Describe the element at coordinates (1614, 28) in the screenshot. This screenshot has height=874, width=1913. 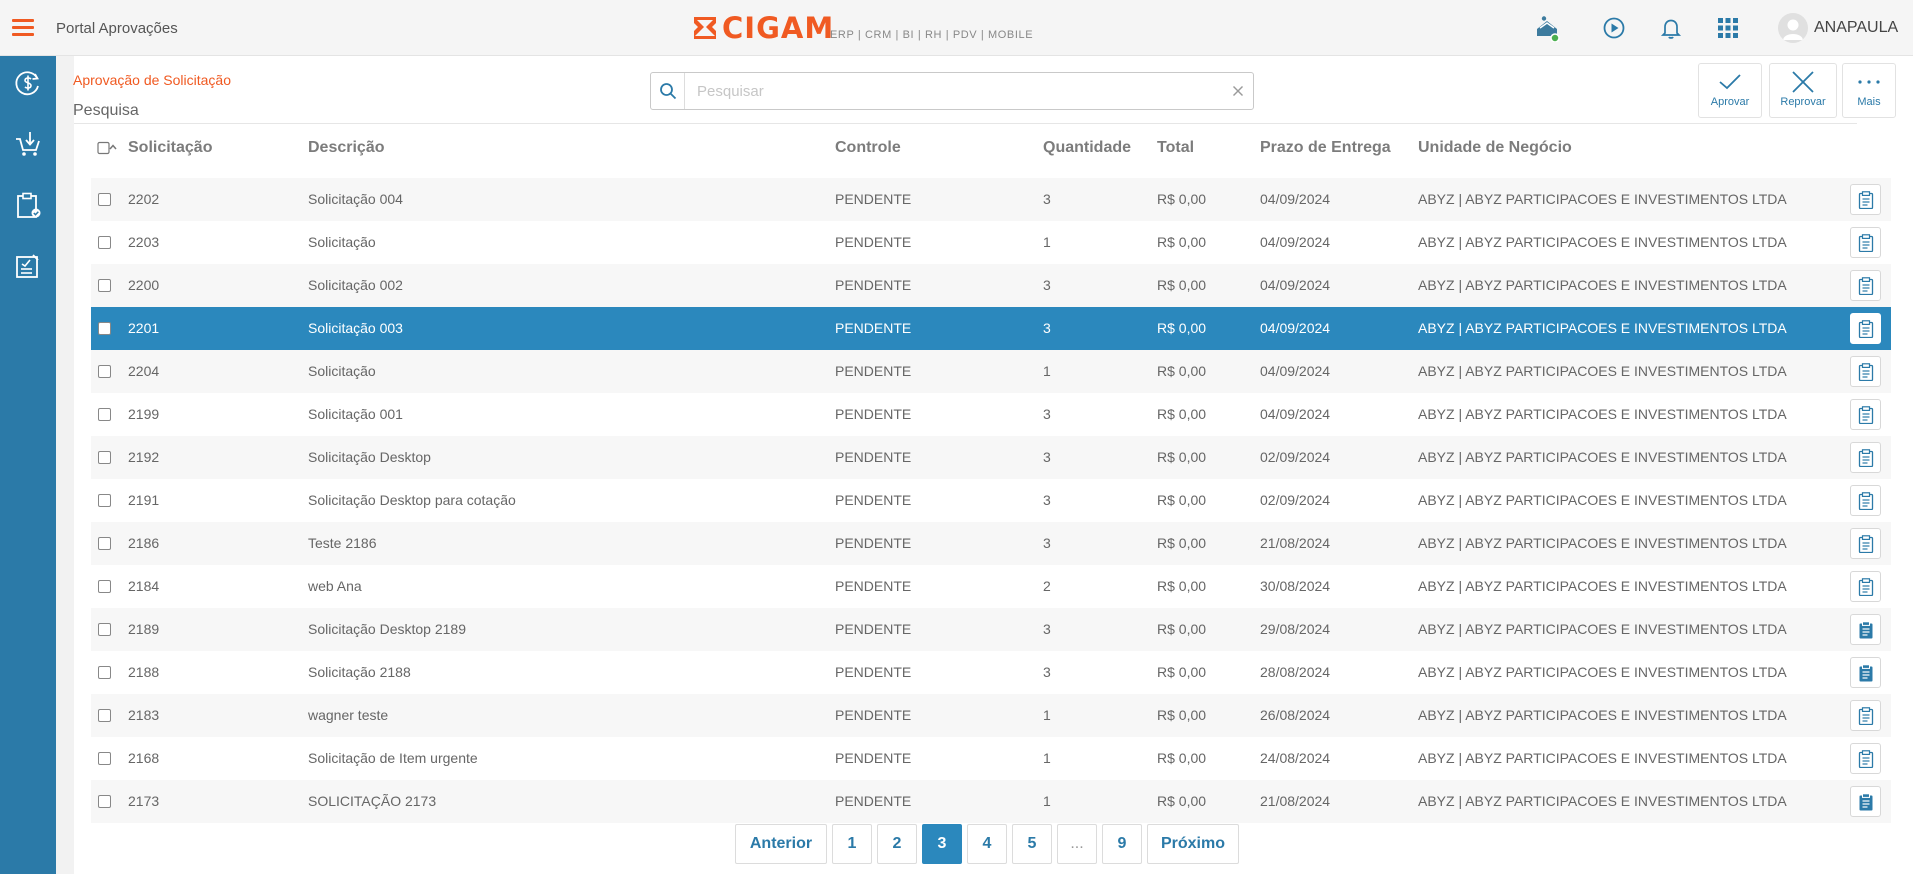
I see `play-circle-icon` at that location.